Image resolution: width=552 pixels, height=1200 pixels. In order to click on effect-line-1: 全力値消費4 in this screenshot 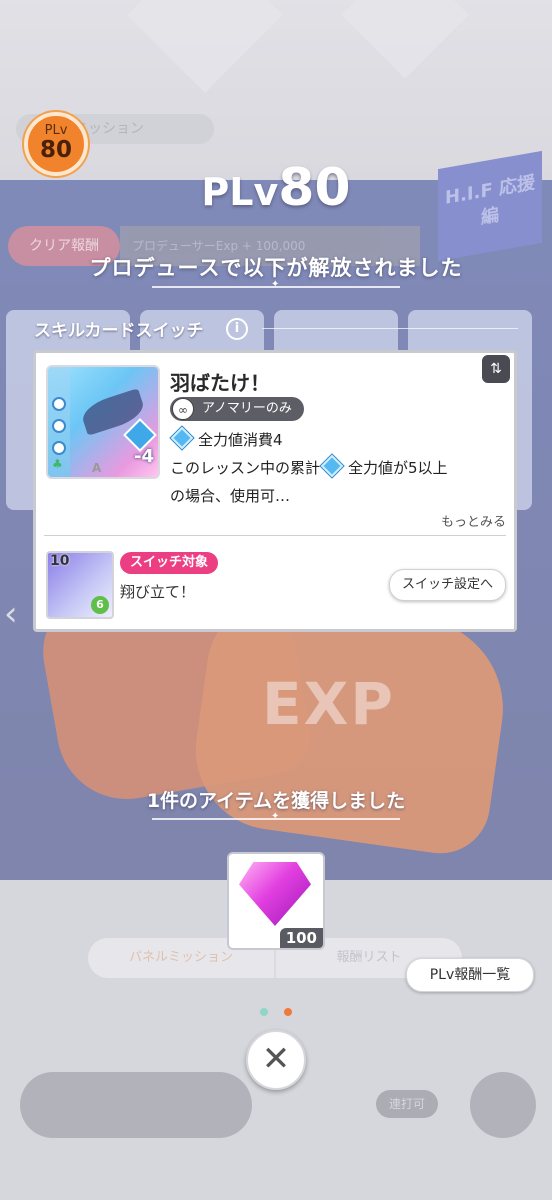, I will do `click(226, 438)`.